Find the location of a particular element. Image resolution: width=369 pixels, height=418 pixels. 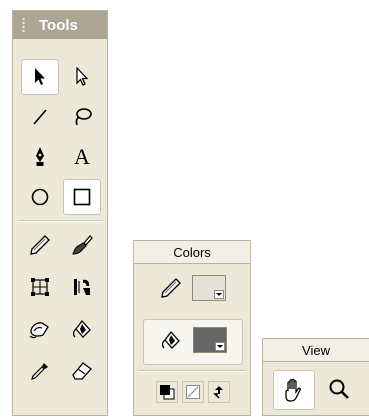

eyedropper-tool is located at coordinates (40, 371).